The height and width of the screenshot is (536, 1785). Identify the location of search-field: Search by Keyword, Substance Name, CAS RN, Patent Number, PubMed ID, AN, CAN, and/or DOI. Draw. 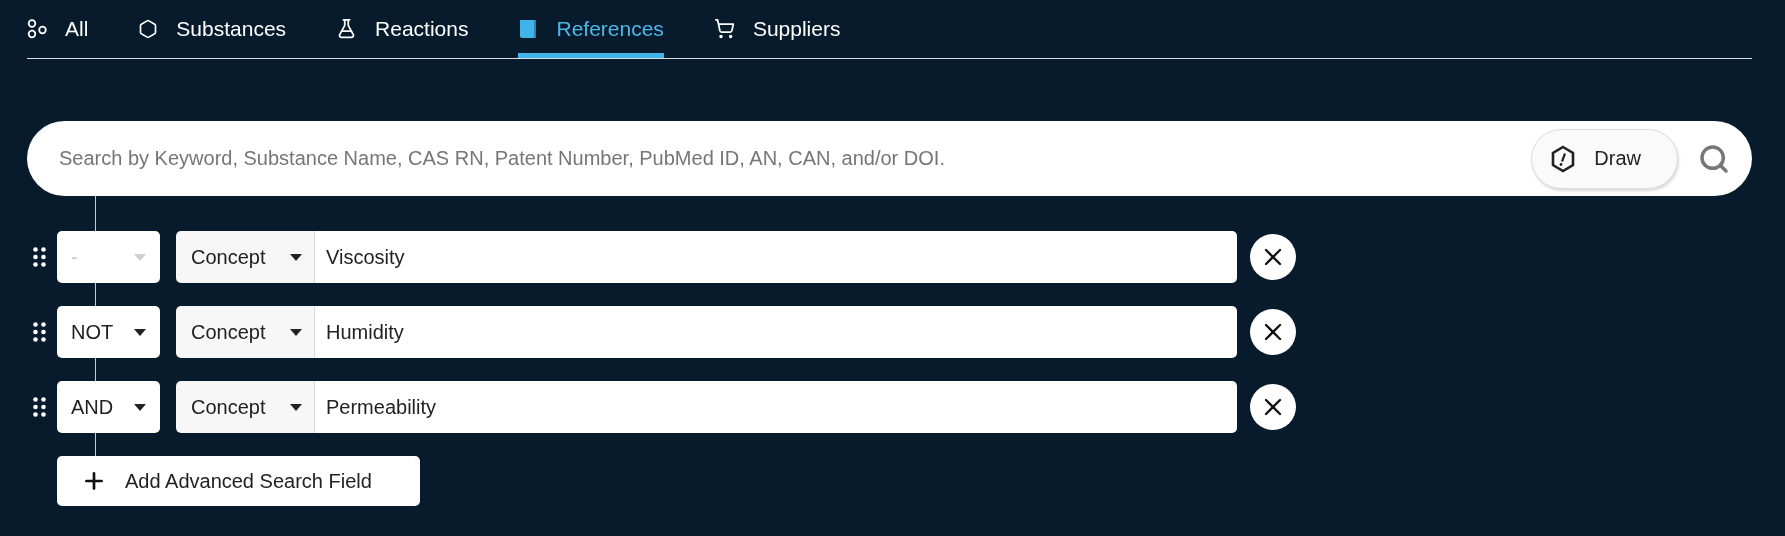
(889, 158).